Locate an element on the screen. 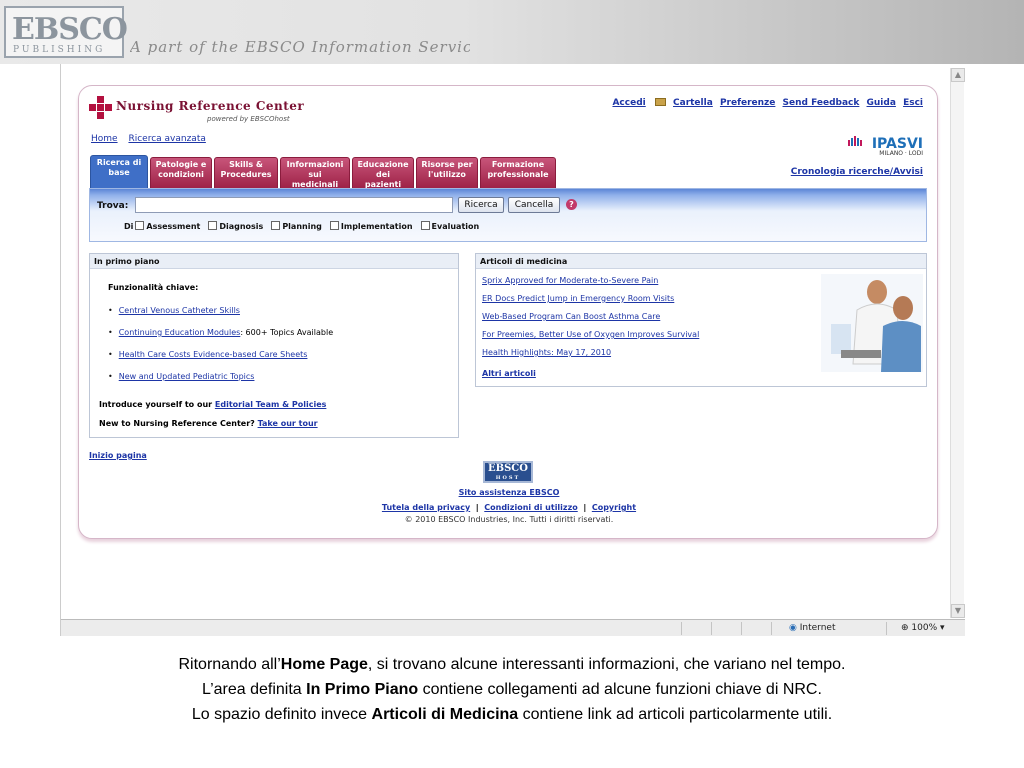 Image resolution: width=1024 pixels, height=768 pixels. feature-link: New and Updated Pediatric Topics is located at coordinates (187, 376).